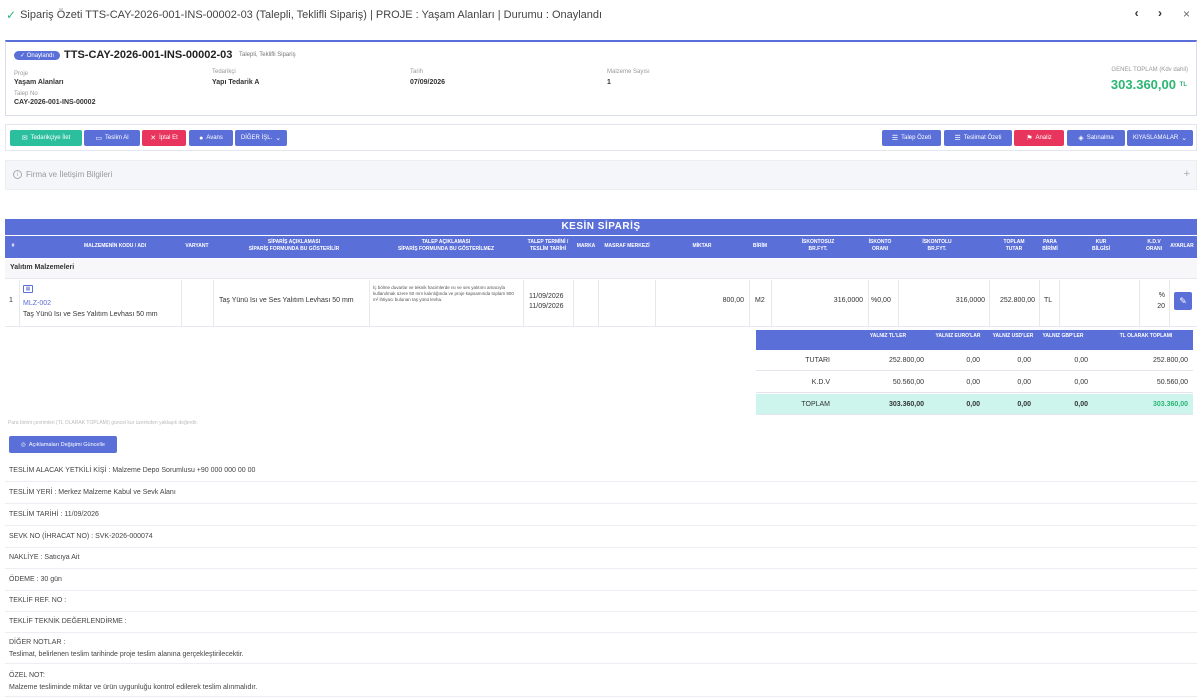 The image size is (1200, 699). Describe the element at coordinates (1182, 246) in the screenshot. I see `col-settings: AYARLAR` at that location.